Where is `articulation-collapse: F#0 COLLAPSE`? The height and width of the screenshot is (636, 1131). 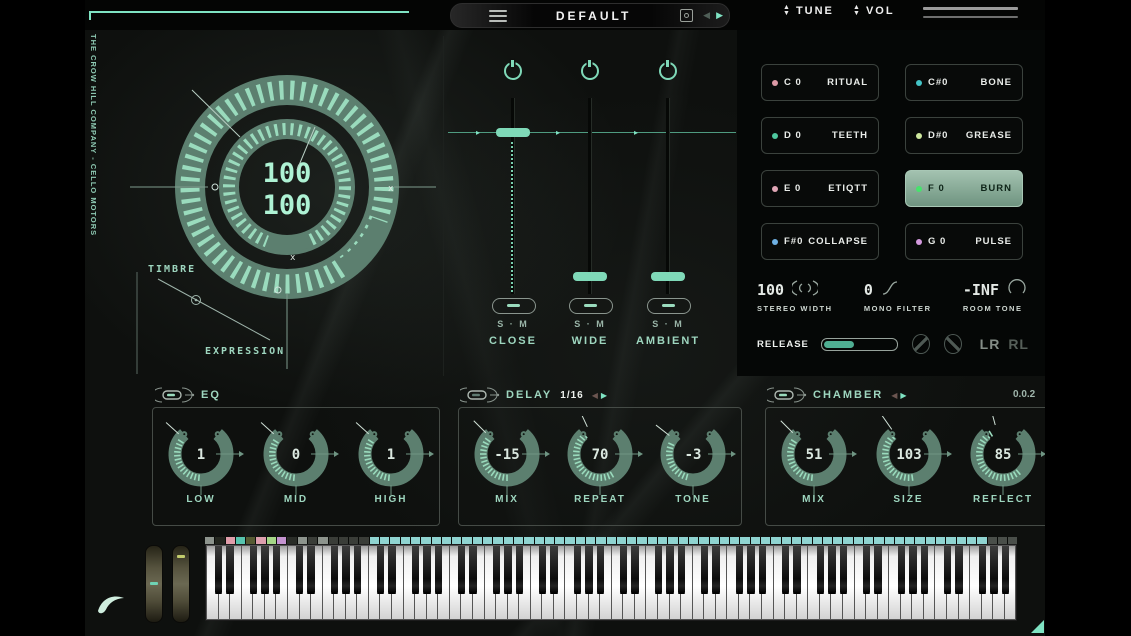 articulation-collapse: F#0 COLLAPSE is located at coordinates (820, 241).